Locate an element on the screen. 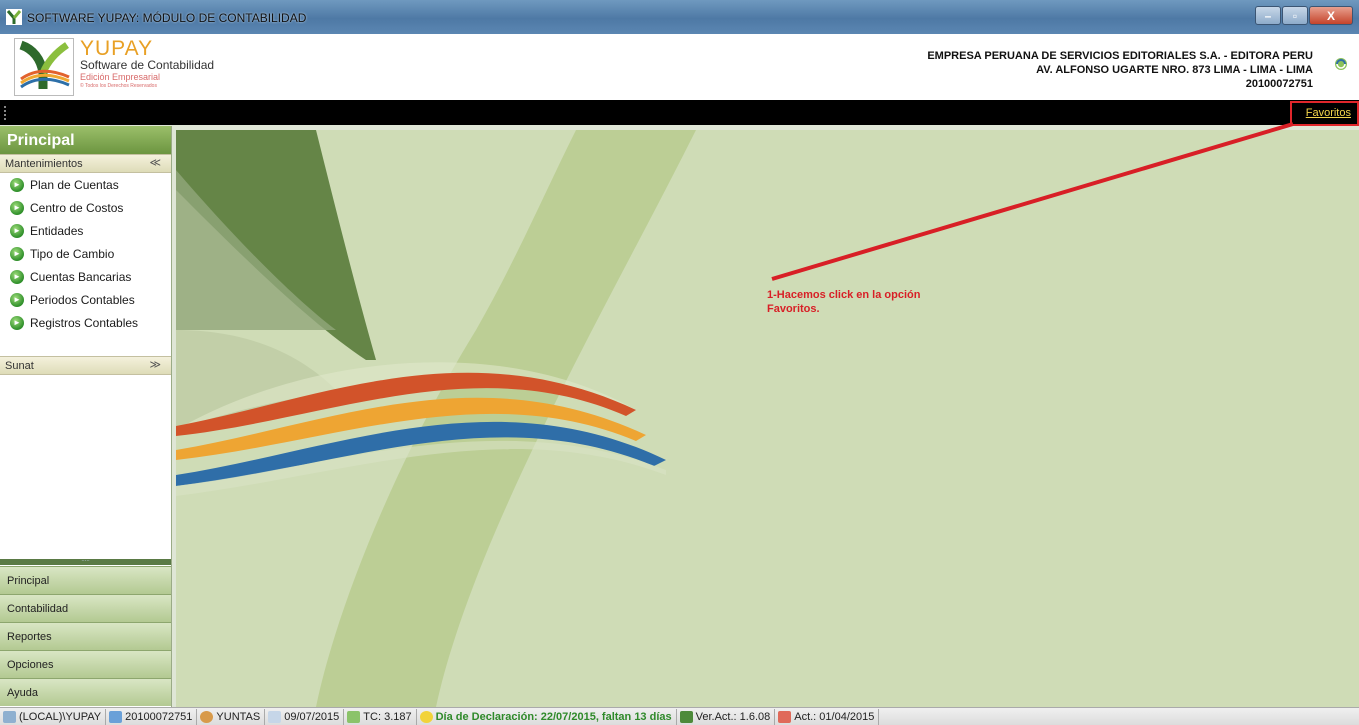  lightbulb-icon is located at coordinates (426, 716).